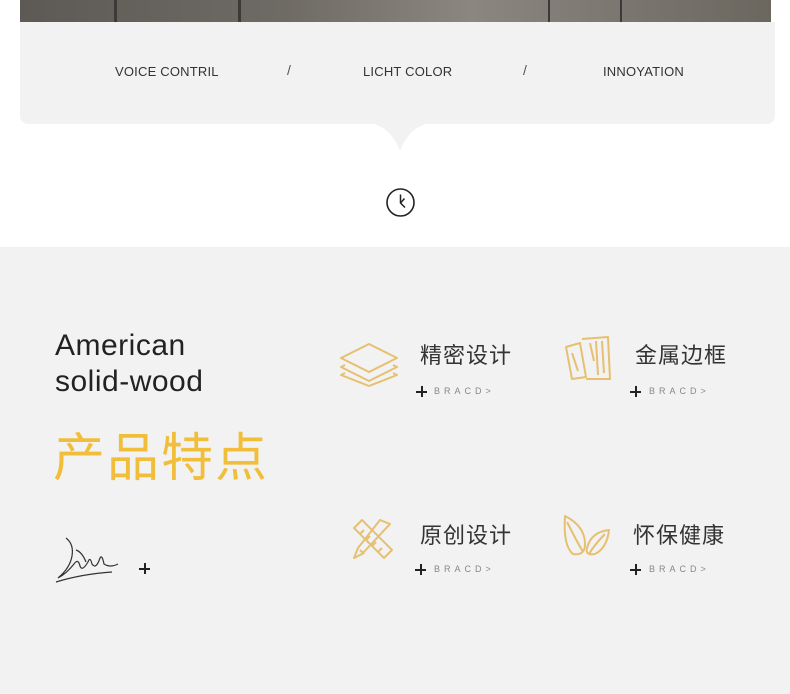 The image size is (790, 694). Describe the element at coordinates (643, 71) in the screenshot. I see `feature-innovation: INNOYATION` at that location.